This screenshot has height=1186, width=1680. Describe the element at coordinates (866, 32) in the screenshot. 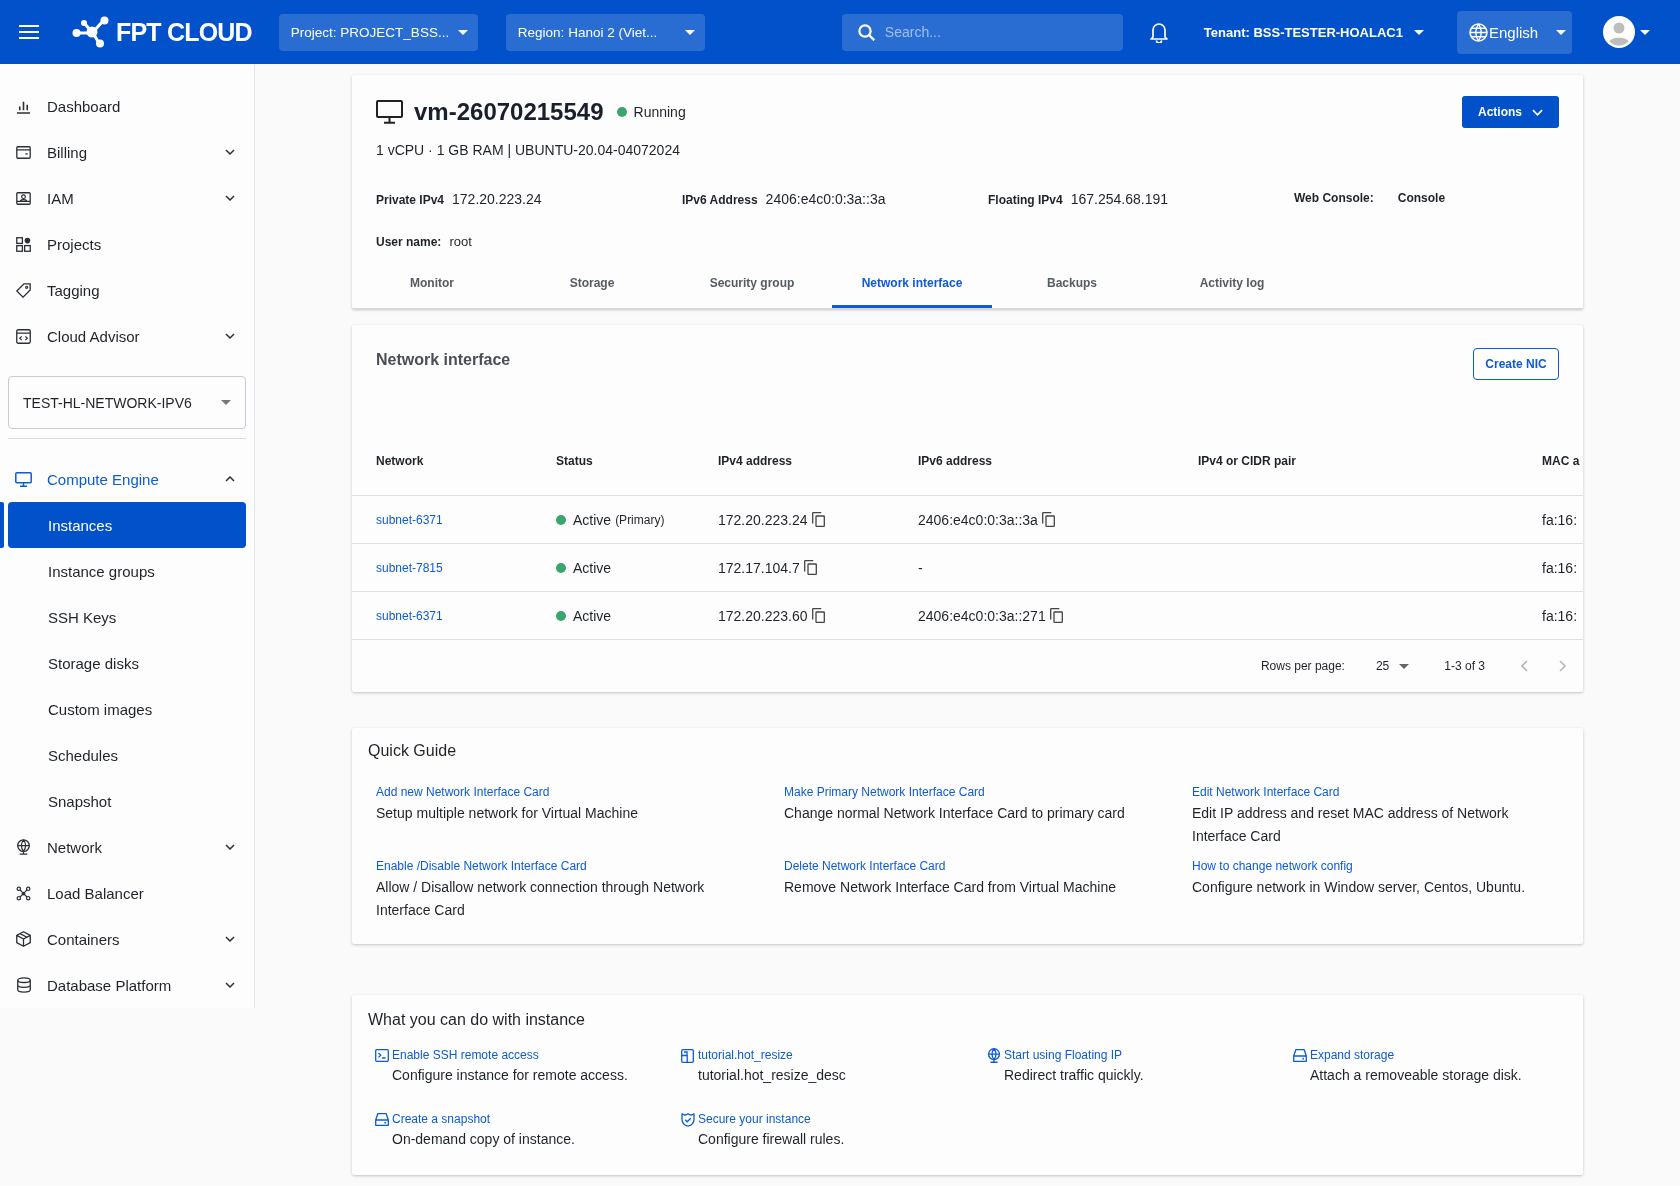

I see `search-icon` at that location.